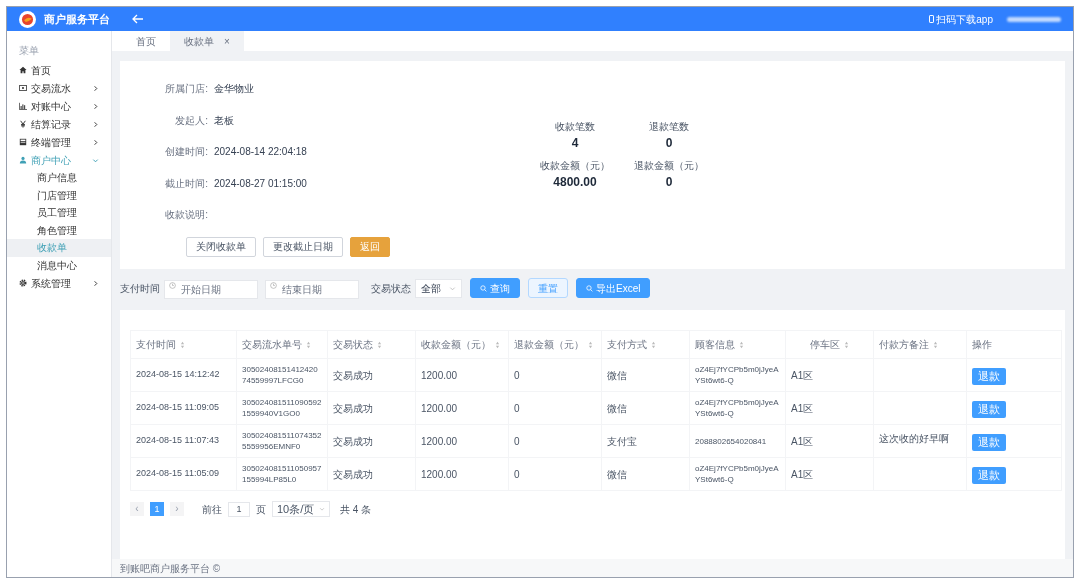 The width and height of the screenshot is (1080, 585). Describe the element at coordinates (221, 246) in the screenshot. I see `action-button: 关闭收款单` at that location.